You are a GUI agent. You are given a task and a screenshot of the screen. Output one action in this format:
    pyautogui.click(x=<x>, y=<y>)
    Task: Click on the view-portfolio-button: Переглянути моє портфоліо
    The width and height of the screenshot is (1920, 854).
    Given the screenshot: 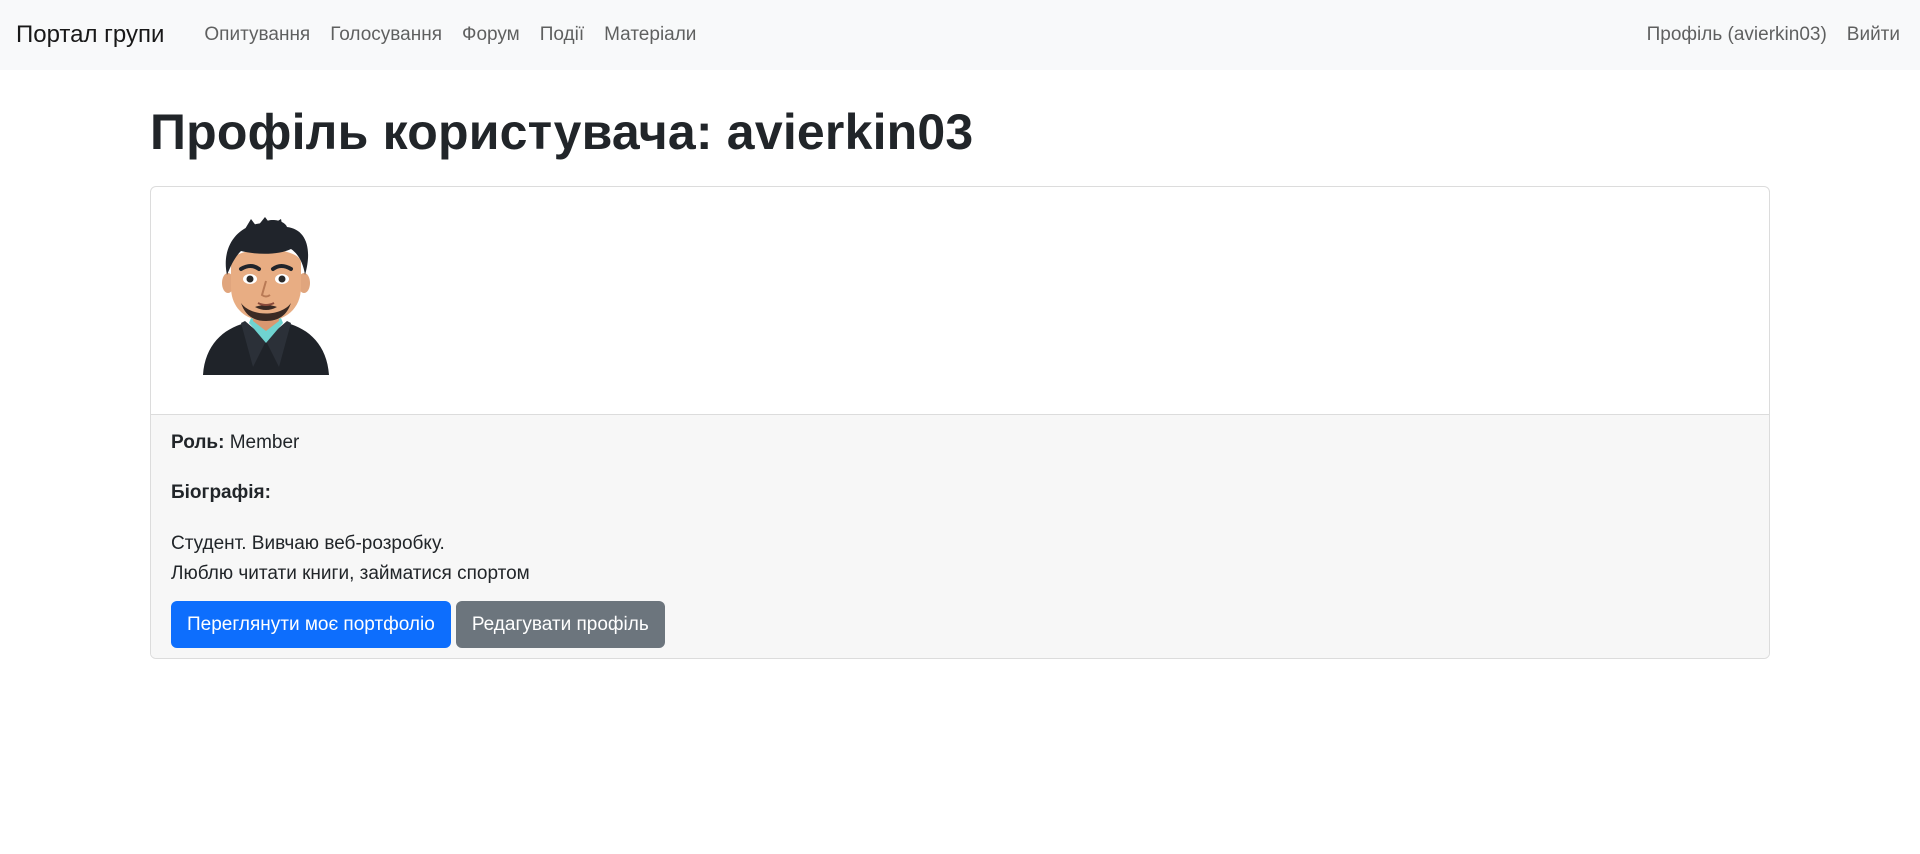 What is the action you would take?
    pyautogui.click(x=311, y=624)
    